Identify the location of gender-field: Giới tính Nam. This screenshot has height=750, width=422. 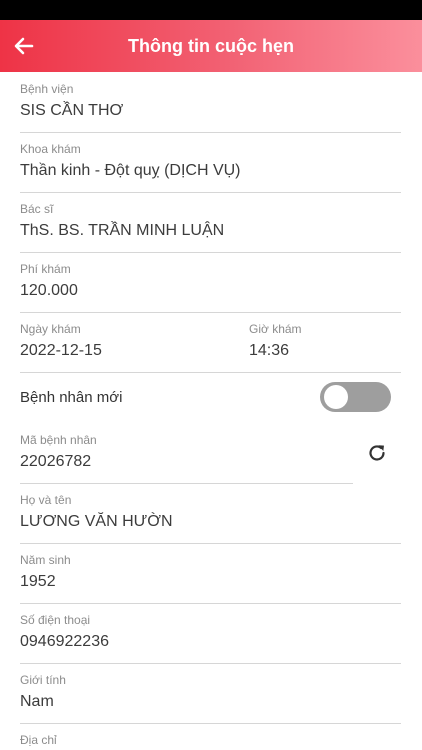
(210, 698).